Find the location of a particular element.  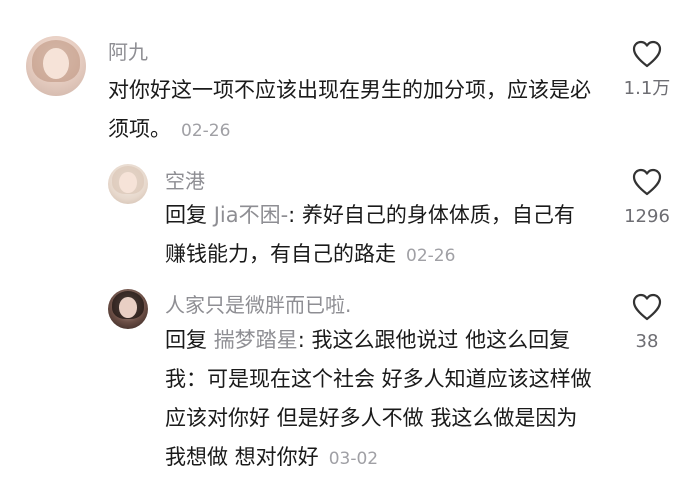

like-count: 1.1万 is located at coordinates (647, 88).